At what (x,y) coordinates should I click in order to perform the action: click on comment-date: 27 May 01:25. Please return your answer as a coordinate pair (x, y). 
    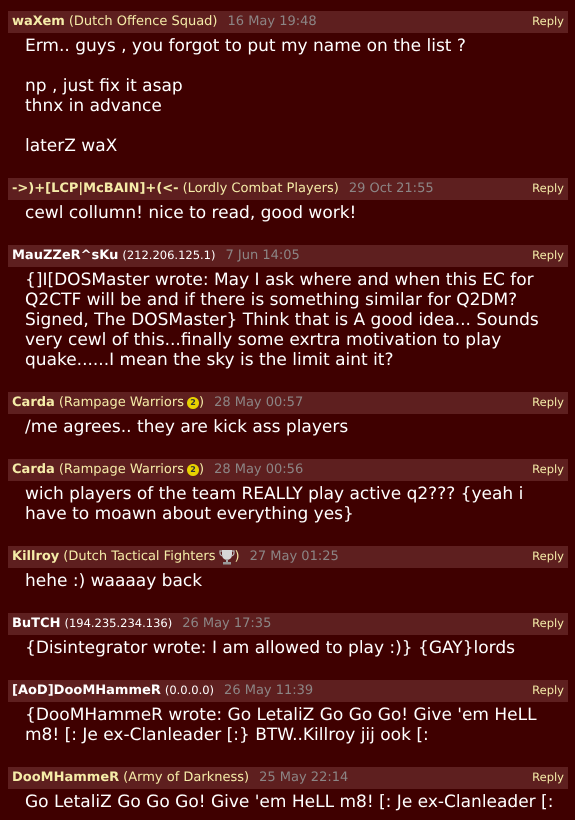
    Looking at the image, I should click on (294, 557).